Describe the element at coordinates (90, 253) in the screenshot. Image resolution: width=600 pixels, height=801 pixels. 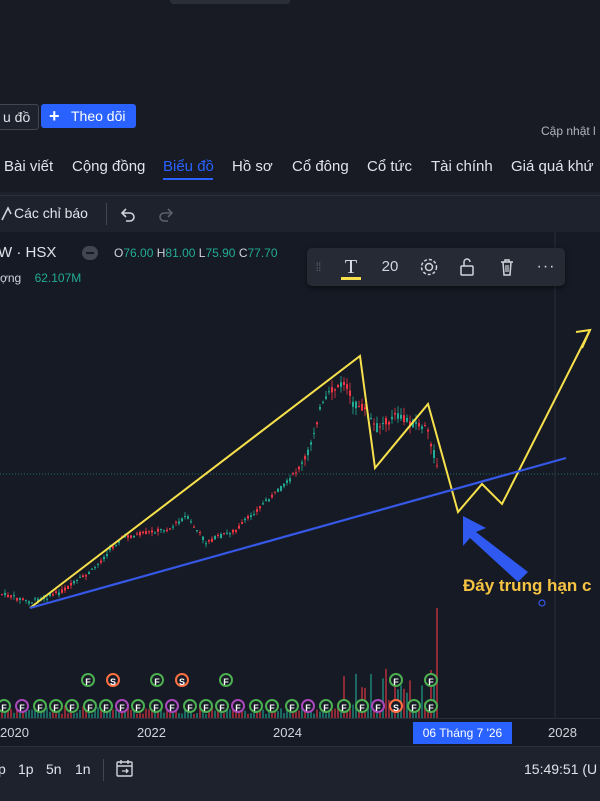
I see `collapse-icon` at that location.